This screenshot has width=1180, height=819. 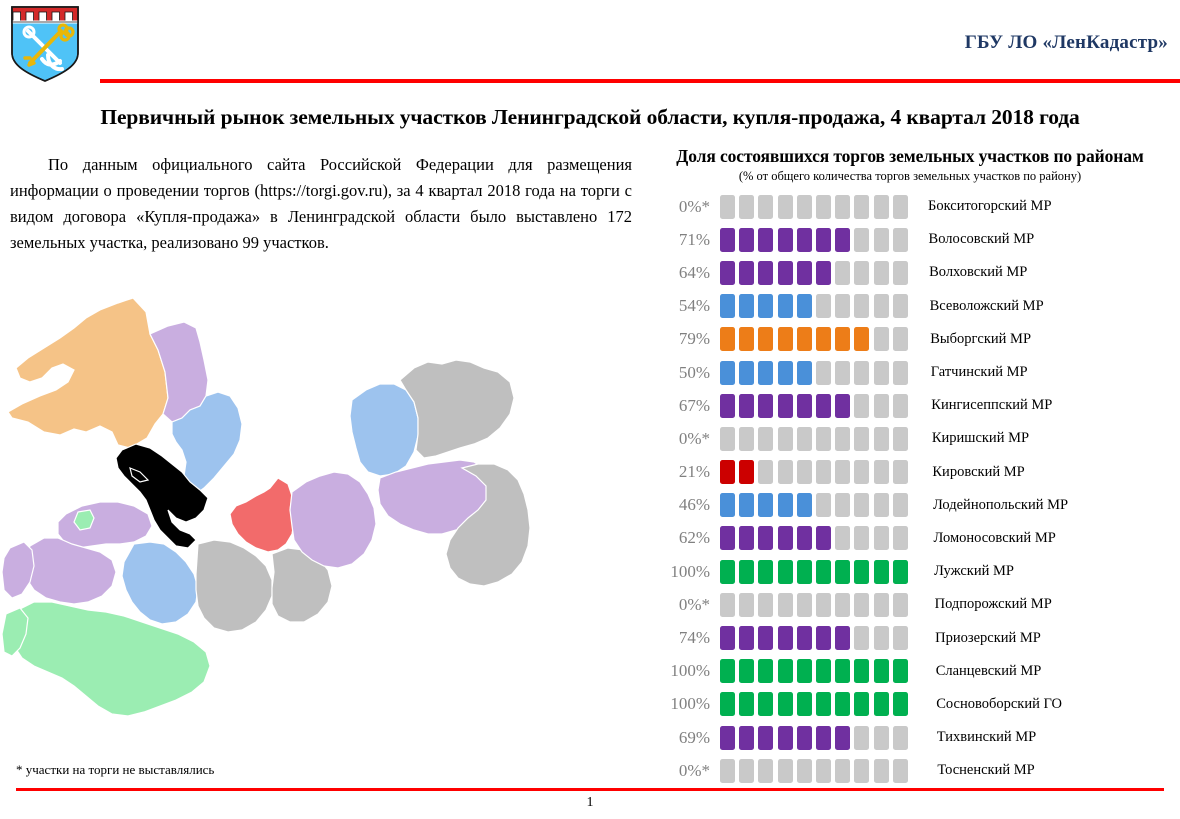 I want to click on chart-value-label: 50%, so click(x=694, y=372).